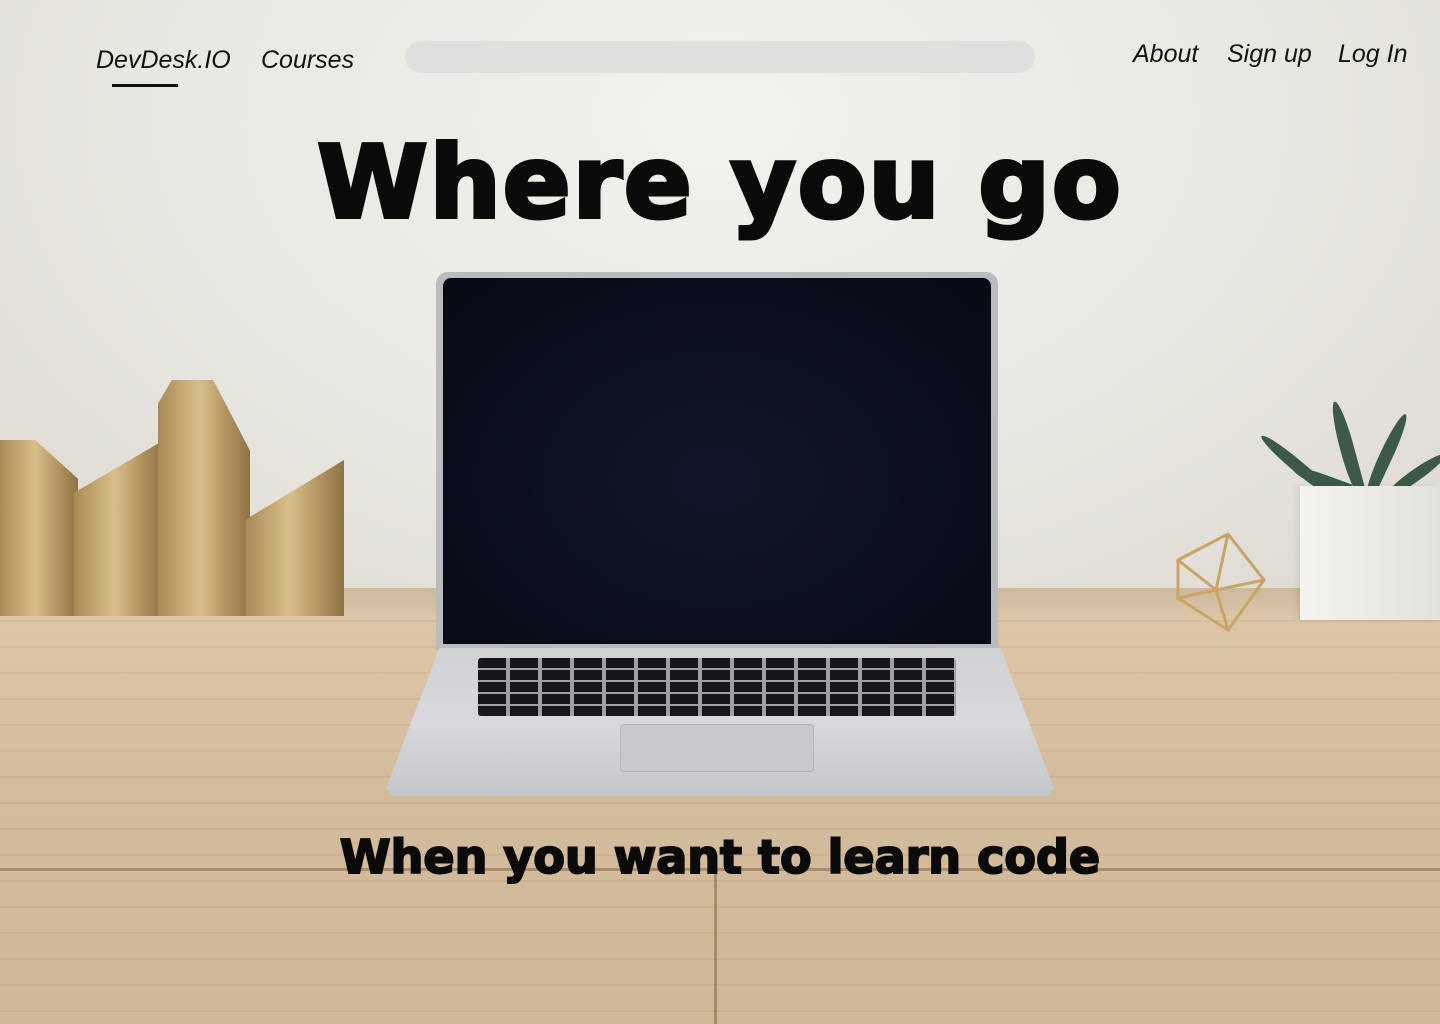 This screenshot has height=1024, width=1440. What do you see at coordinates (719, 182) in the screenshot?
I see `hero-title: Where you go` at bounding box center [719, 182].